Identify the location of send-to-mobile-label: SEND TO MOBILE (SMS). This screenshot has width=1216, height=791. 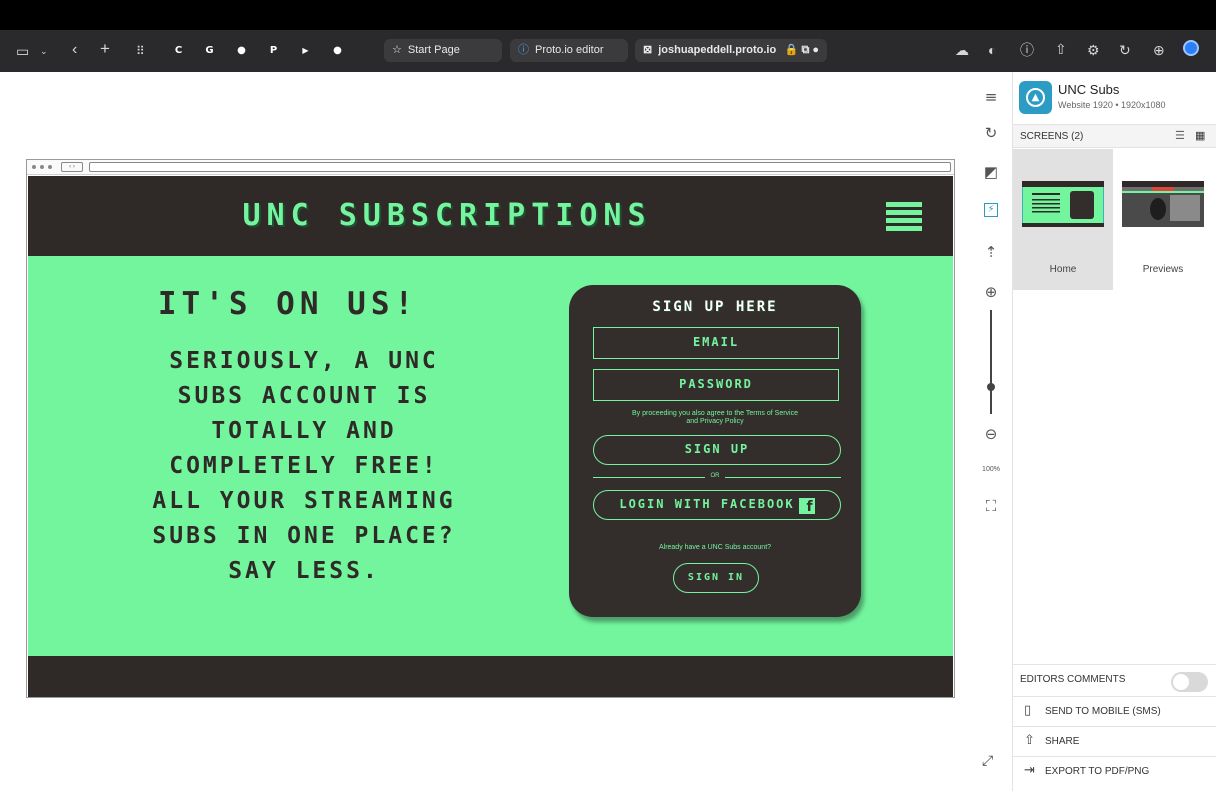
(1103, 711).